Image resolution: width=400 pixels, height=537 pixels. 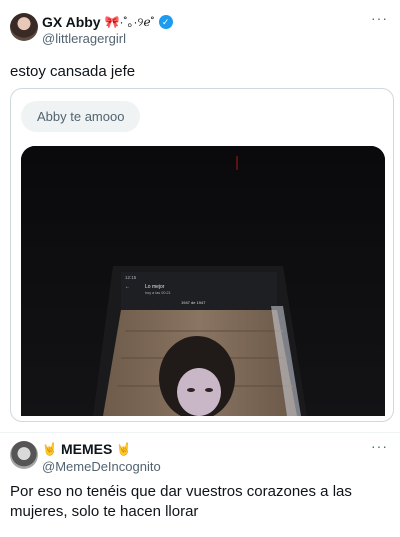 I want to click on phone-chat-title: Lo mejor, so click(x=155, y=287).